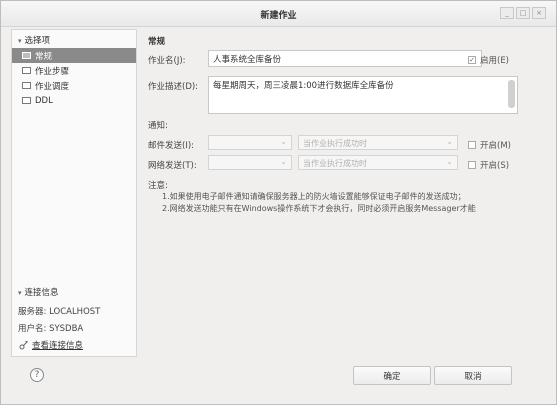  What do you see at coordinates (74, 55) in the screenshot?
I see `sidebar-item-general: 常规` at bounding box center [74, 55].